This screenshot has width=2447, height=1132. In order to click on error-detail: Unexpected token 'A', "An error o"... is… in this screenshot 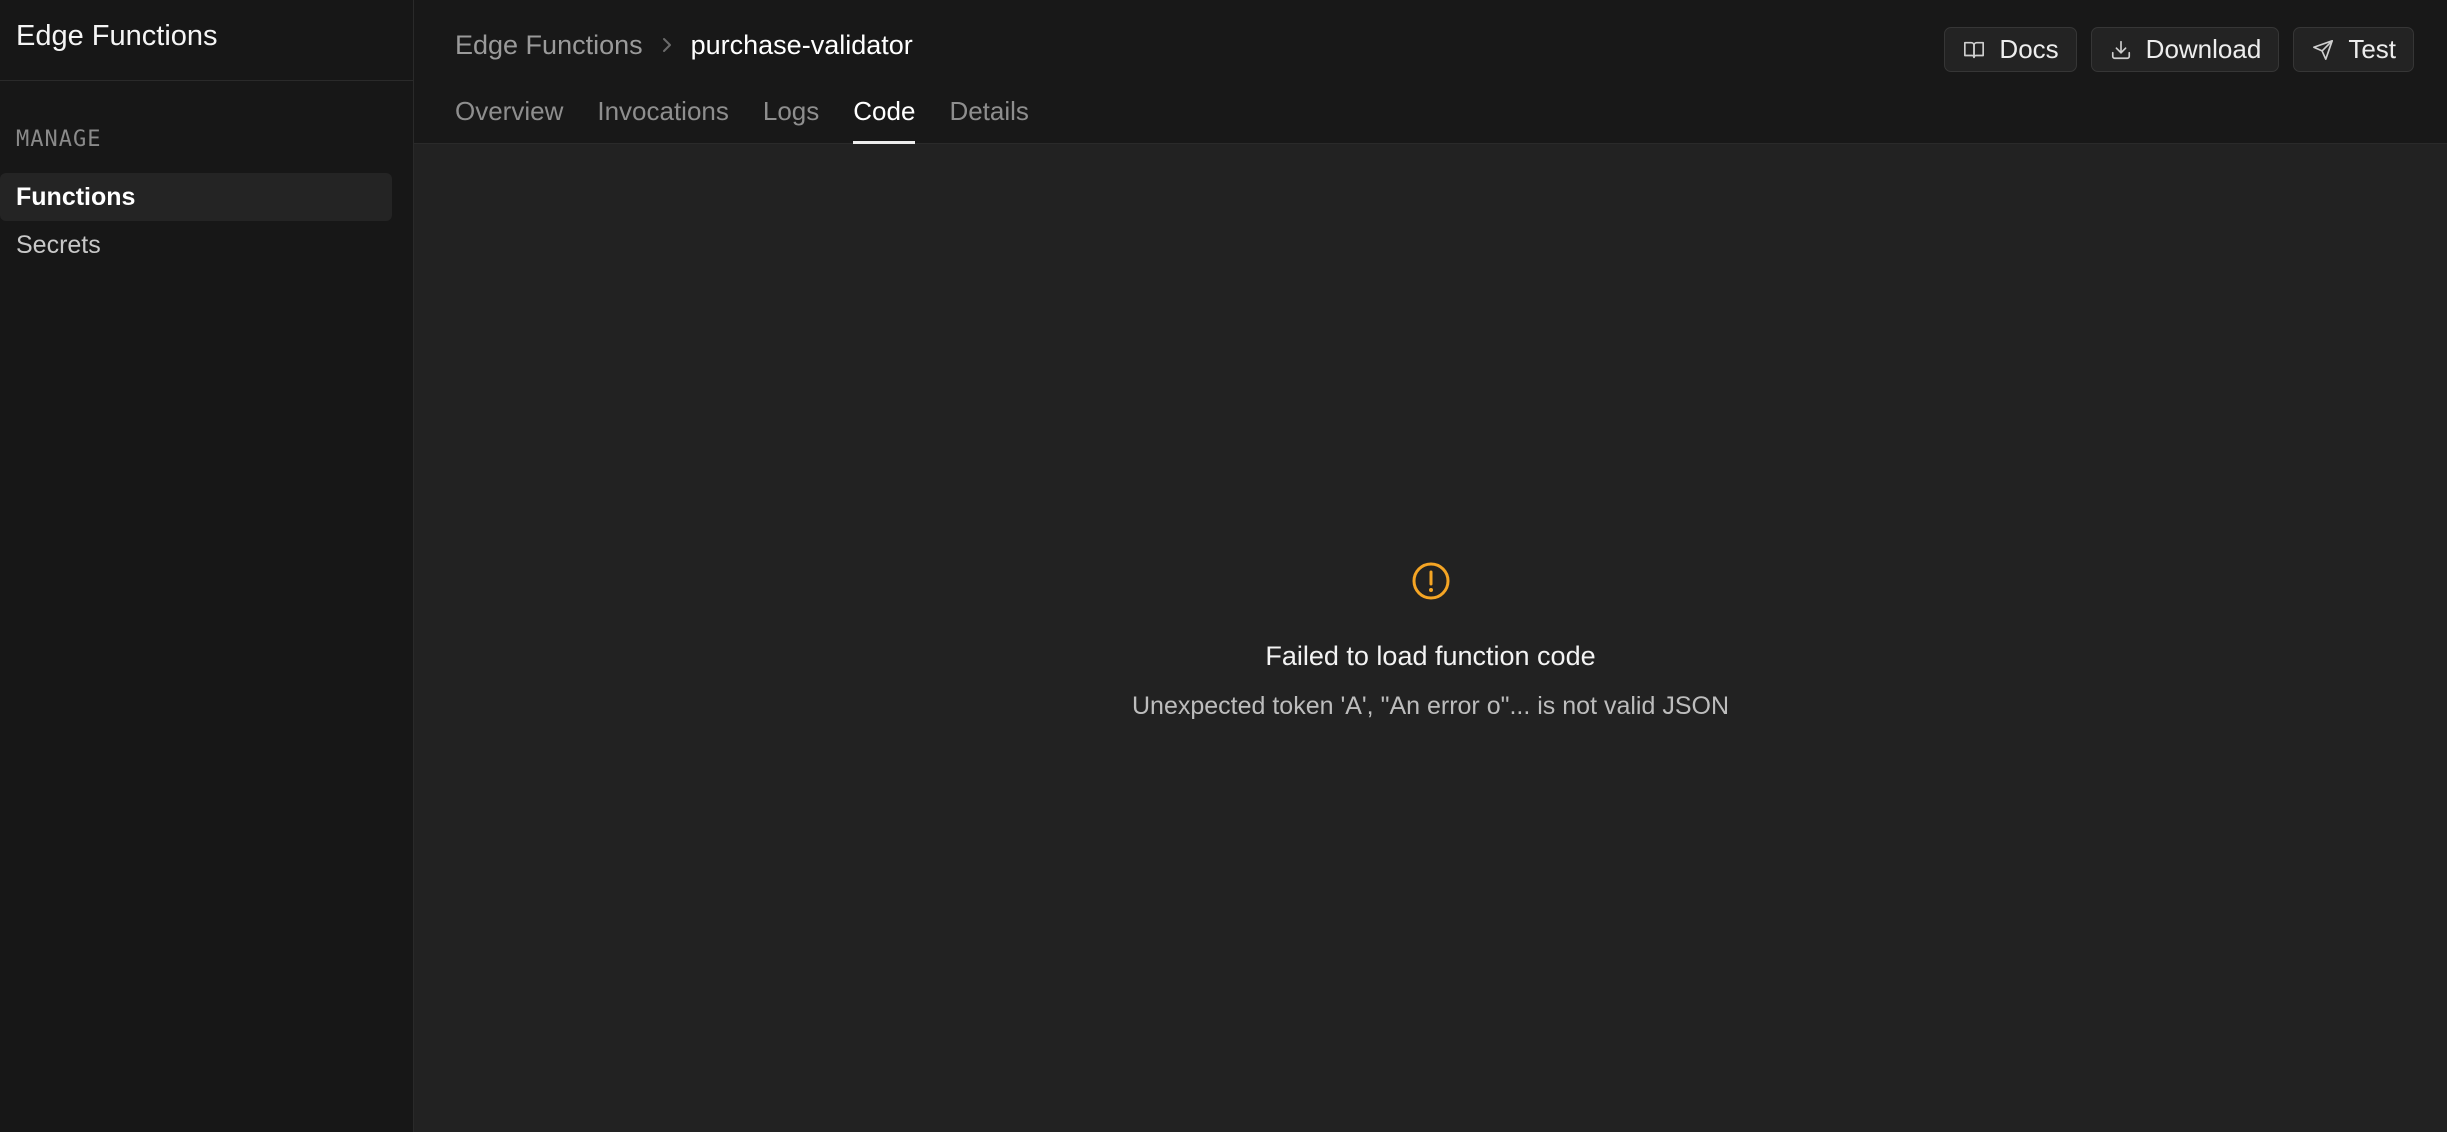, I will do `click(1430, 706)`.